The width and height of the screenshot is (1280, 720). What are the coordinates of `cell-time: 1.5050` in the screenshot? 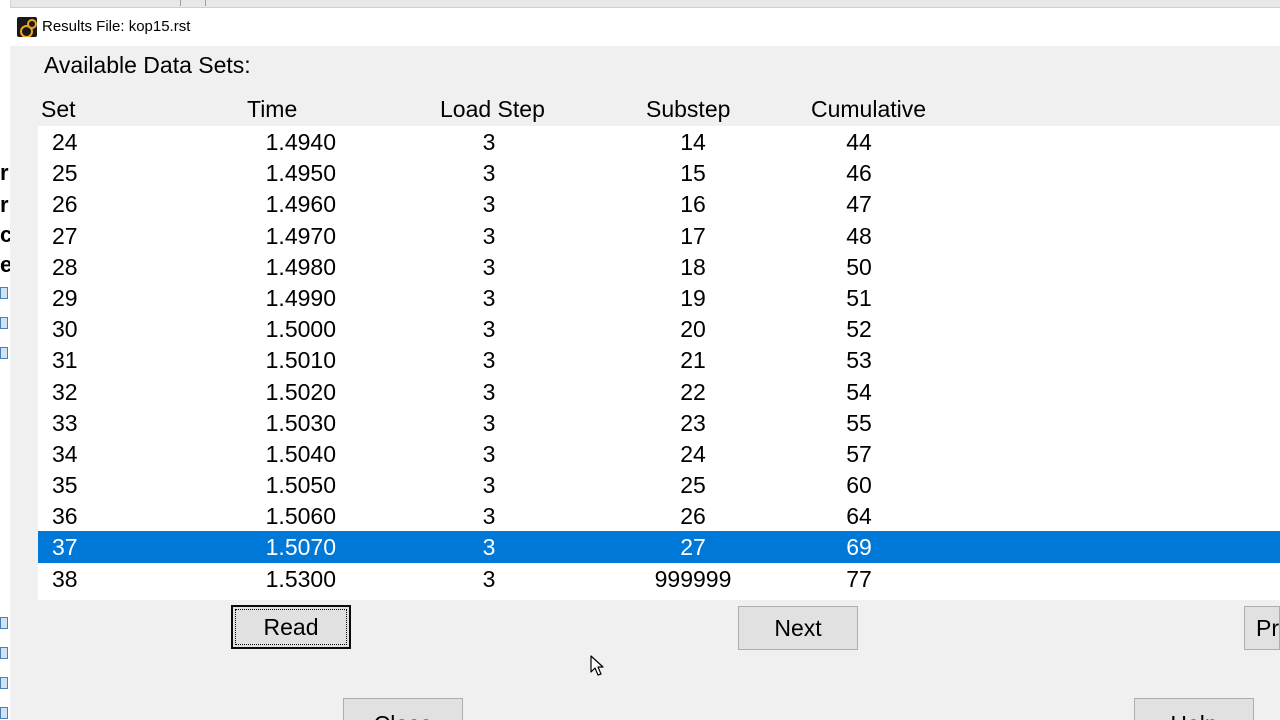 It's located at (300, 485).